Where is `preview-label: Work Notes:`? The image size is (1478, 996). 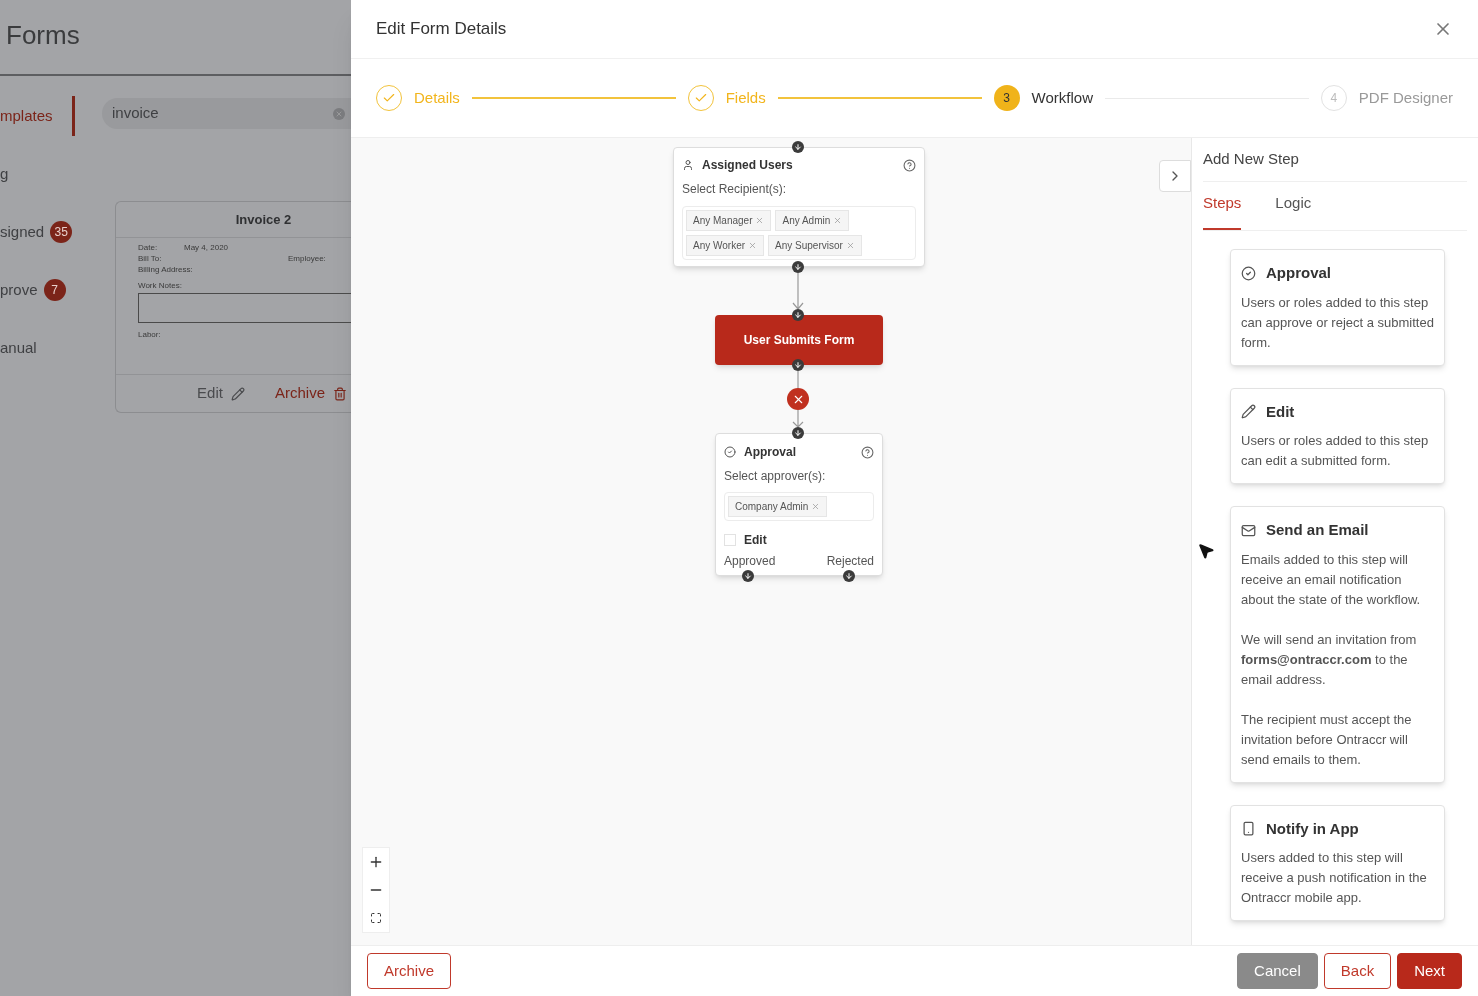
preview-label: Work Notes: is located at coordinates (160, 286).